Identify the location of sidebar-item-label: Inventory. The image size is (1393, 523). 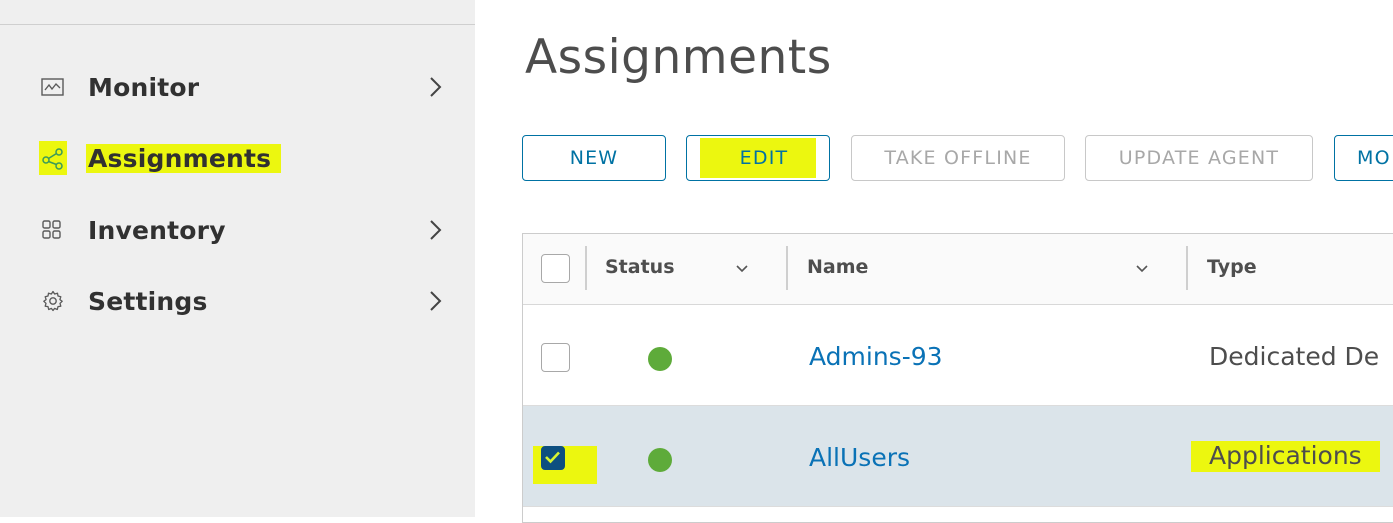
(157, 230).